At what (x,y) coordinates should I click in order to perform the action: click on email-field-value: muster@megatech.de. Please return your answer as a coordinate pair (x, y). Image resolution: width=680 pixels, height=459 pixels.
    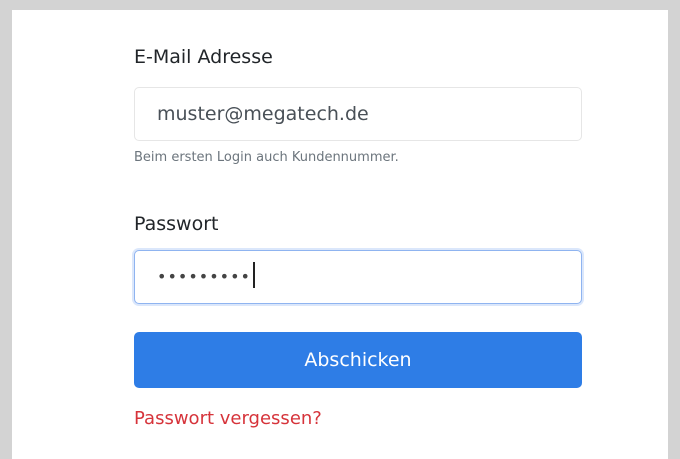
    Looking at the image, I should click on (263, 114).